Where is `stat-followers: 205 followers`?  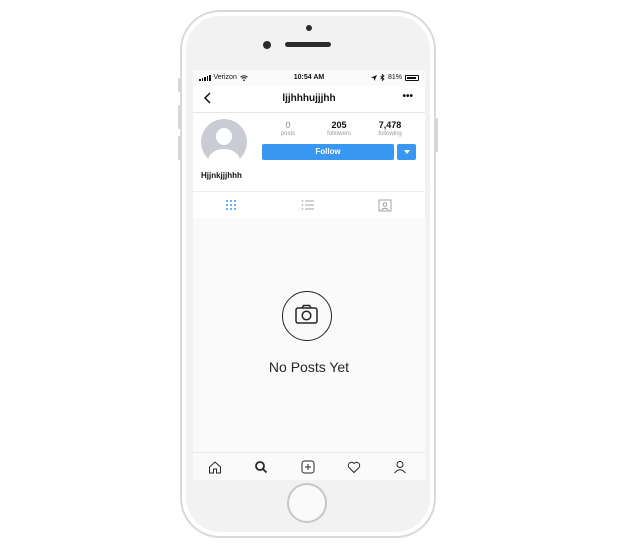
stat-followers: 205 followers is located at coordinates (339, 128).